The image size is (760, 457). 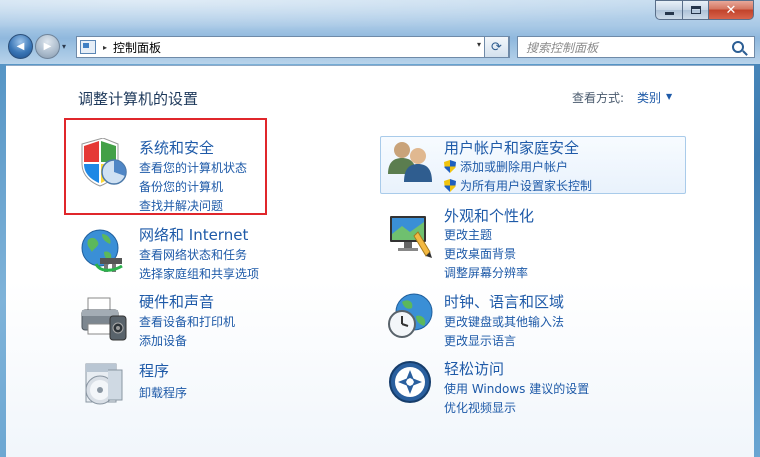 I want to click on breadcrumb-control-panel: 控制面板, so click(x=137, y=47).